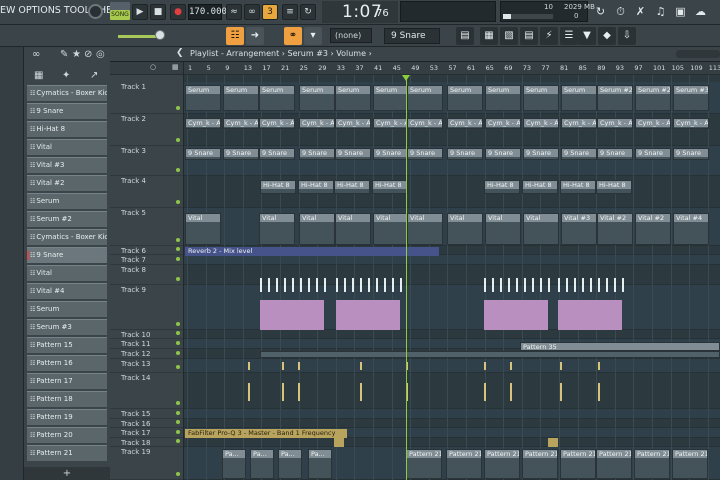 This screenshot has width=720, height=480. Describe the element at coordinates (67, 165) in the screenshot. I see `picker-item: ☷Vital #3` at that location.